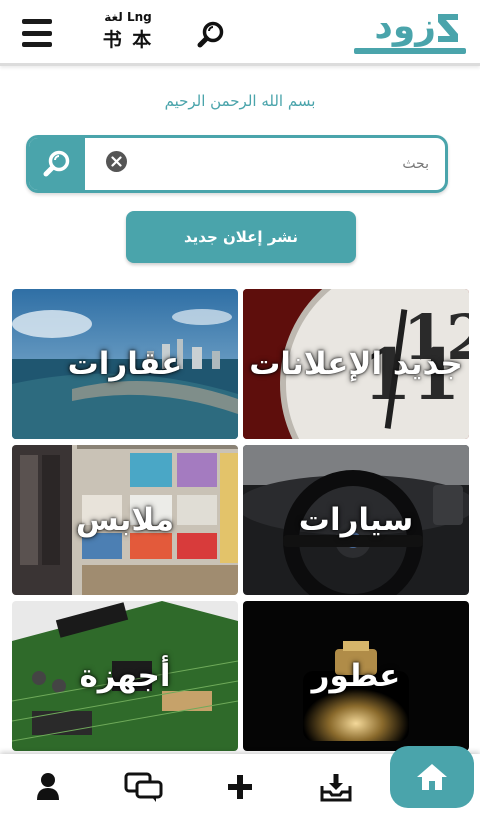  I want to click on category-label: ملابس, so click(125, 520).